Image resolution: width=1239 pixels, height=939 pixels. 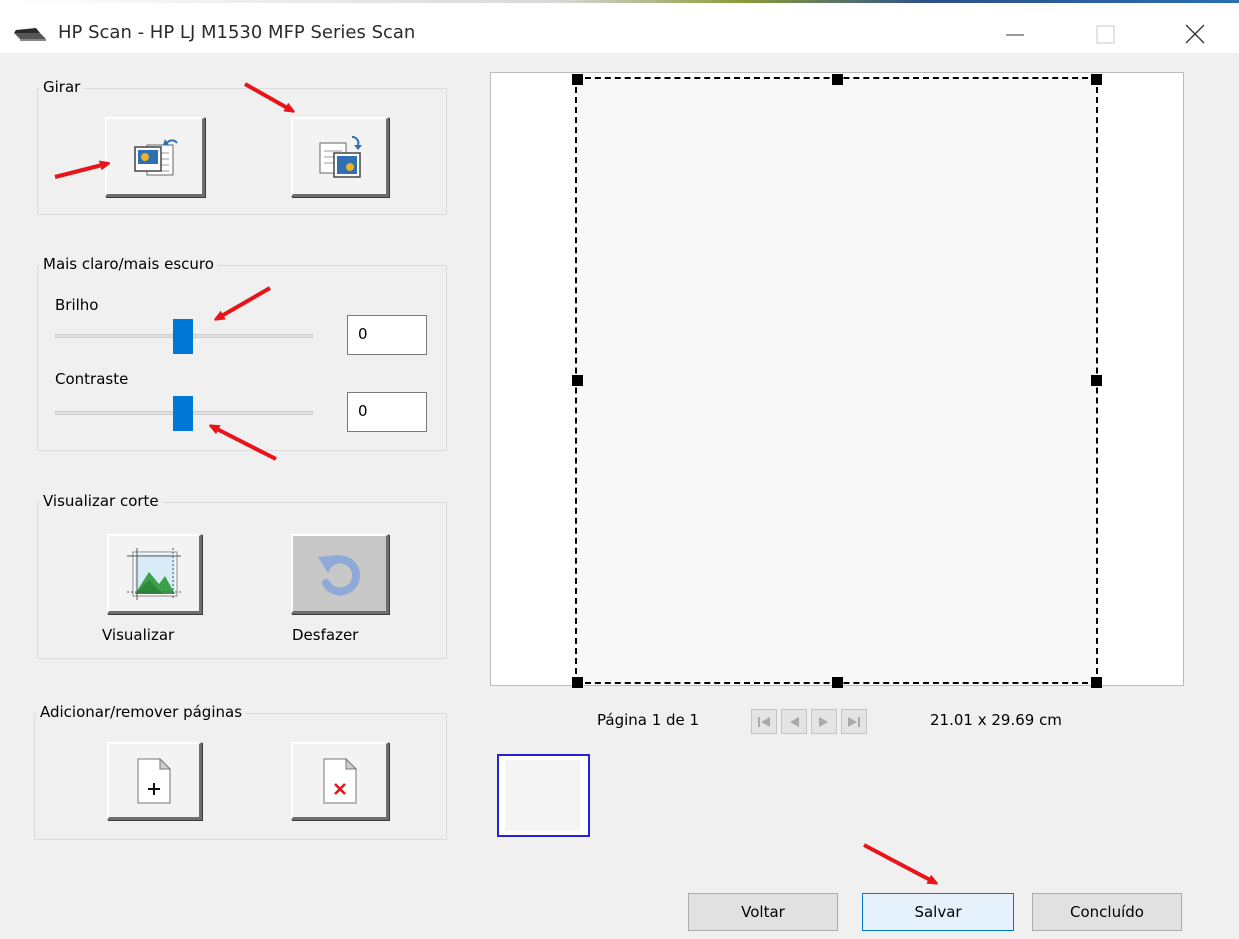 I want to click on prev-page-button, so click(x=794, y=721).